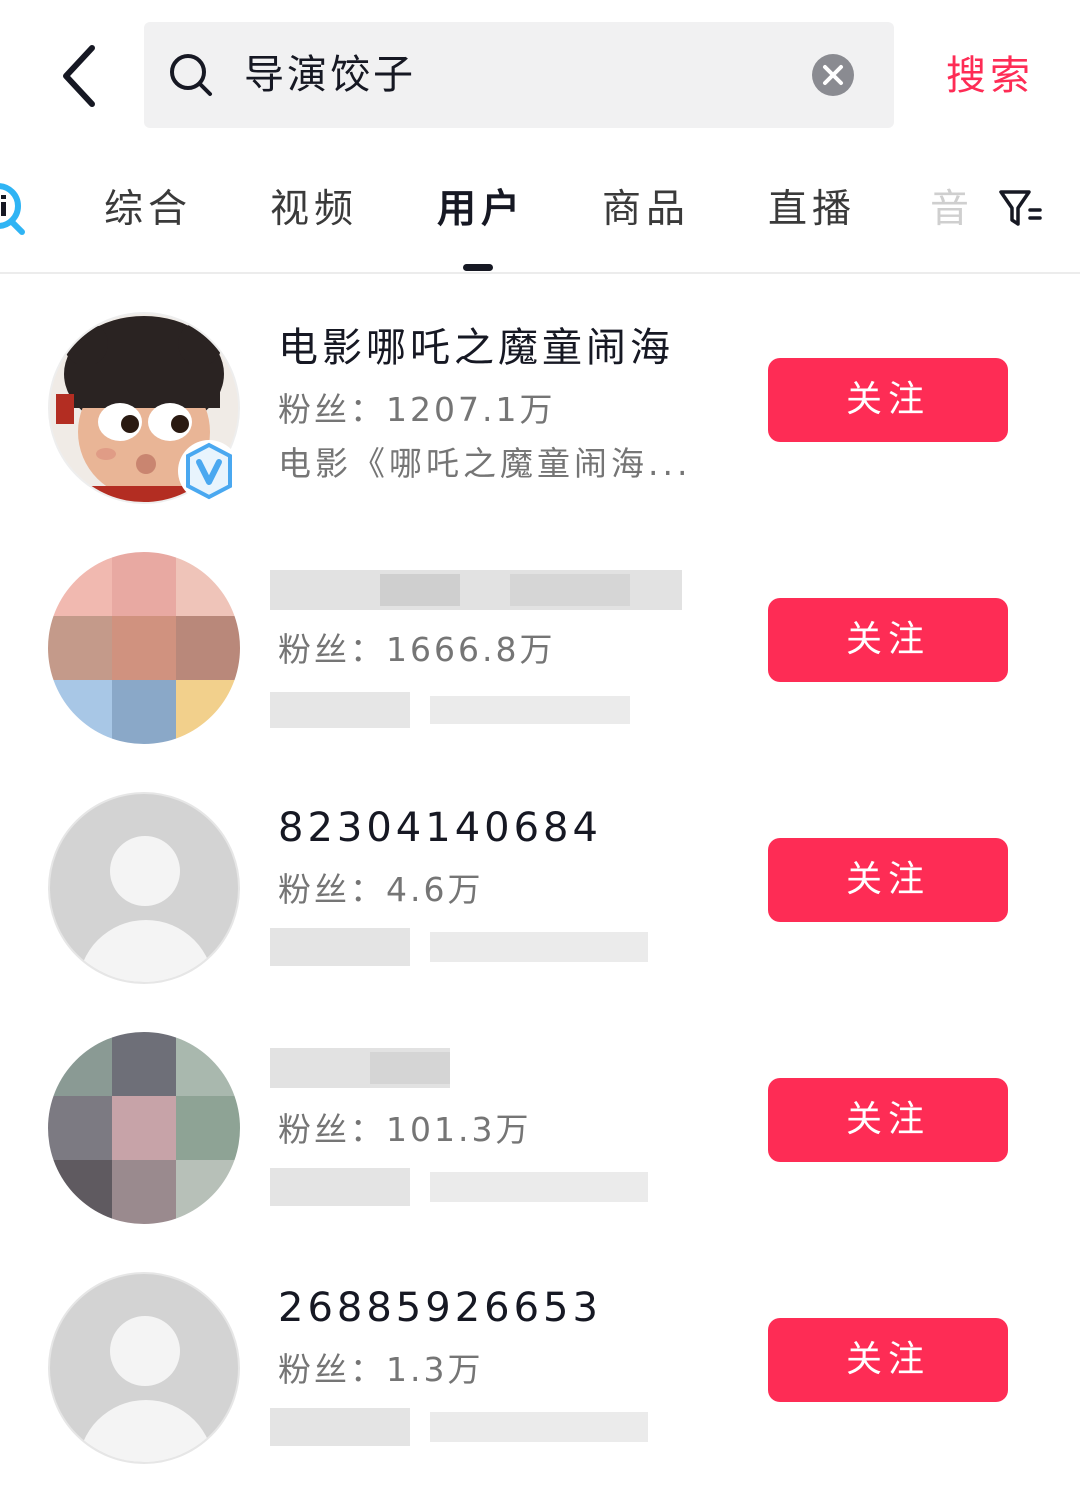 This screenshot has height=1500, width=1080. I want to click on user-fans-count: 粉丝：4.6万, so click(381, 889).